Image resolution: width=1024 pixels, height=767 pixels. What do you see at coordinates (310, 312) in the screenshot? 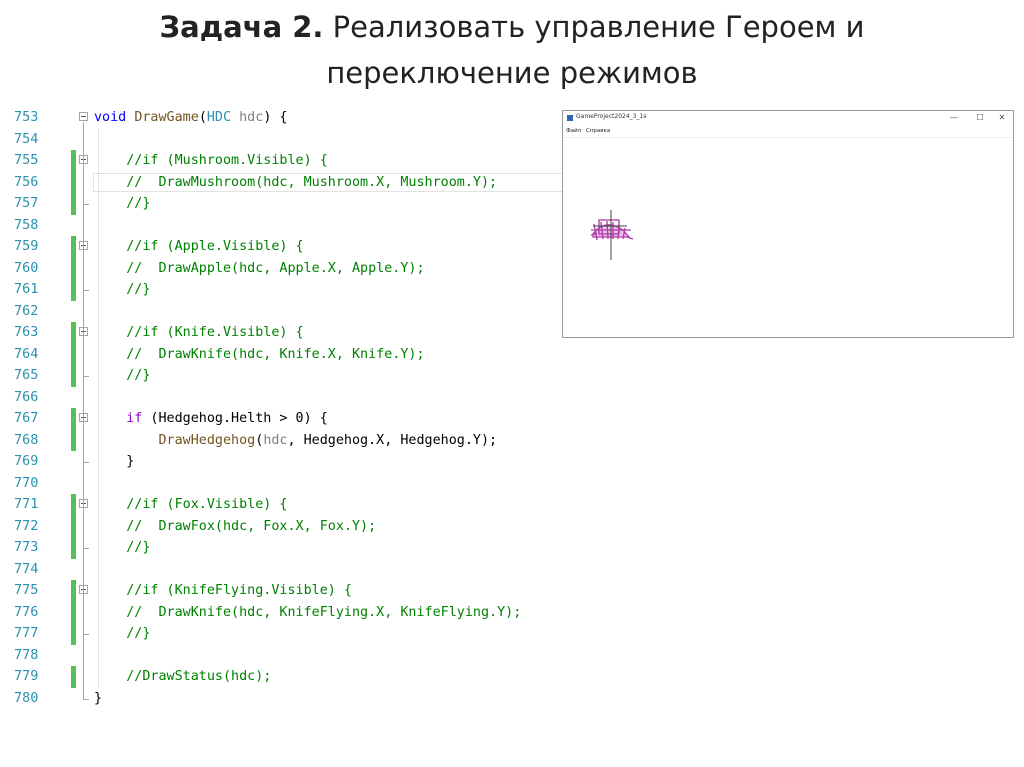
I see `code-line: 762` at bounding box center [310, 312].